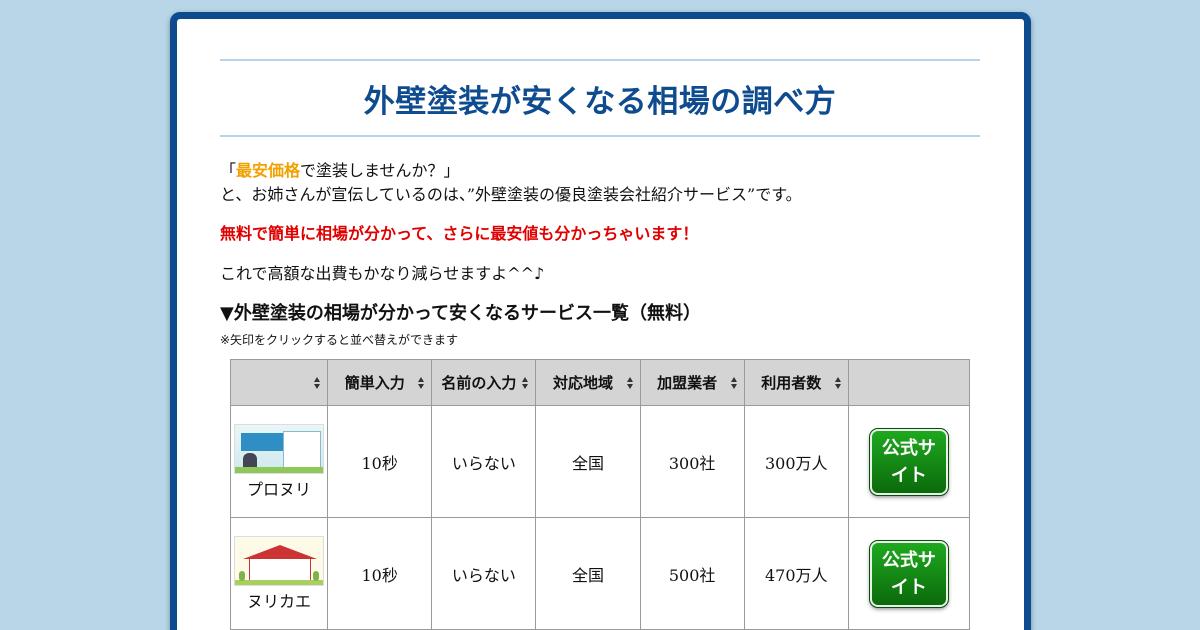 The image size is (1200, 630). Describe the element at coordinates (909, 382) in the screenshot. I see `header-link` at that location.